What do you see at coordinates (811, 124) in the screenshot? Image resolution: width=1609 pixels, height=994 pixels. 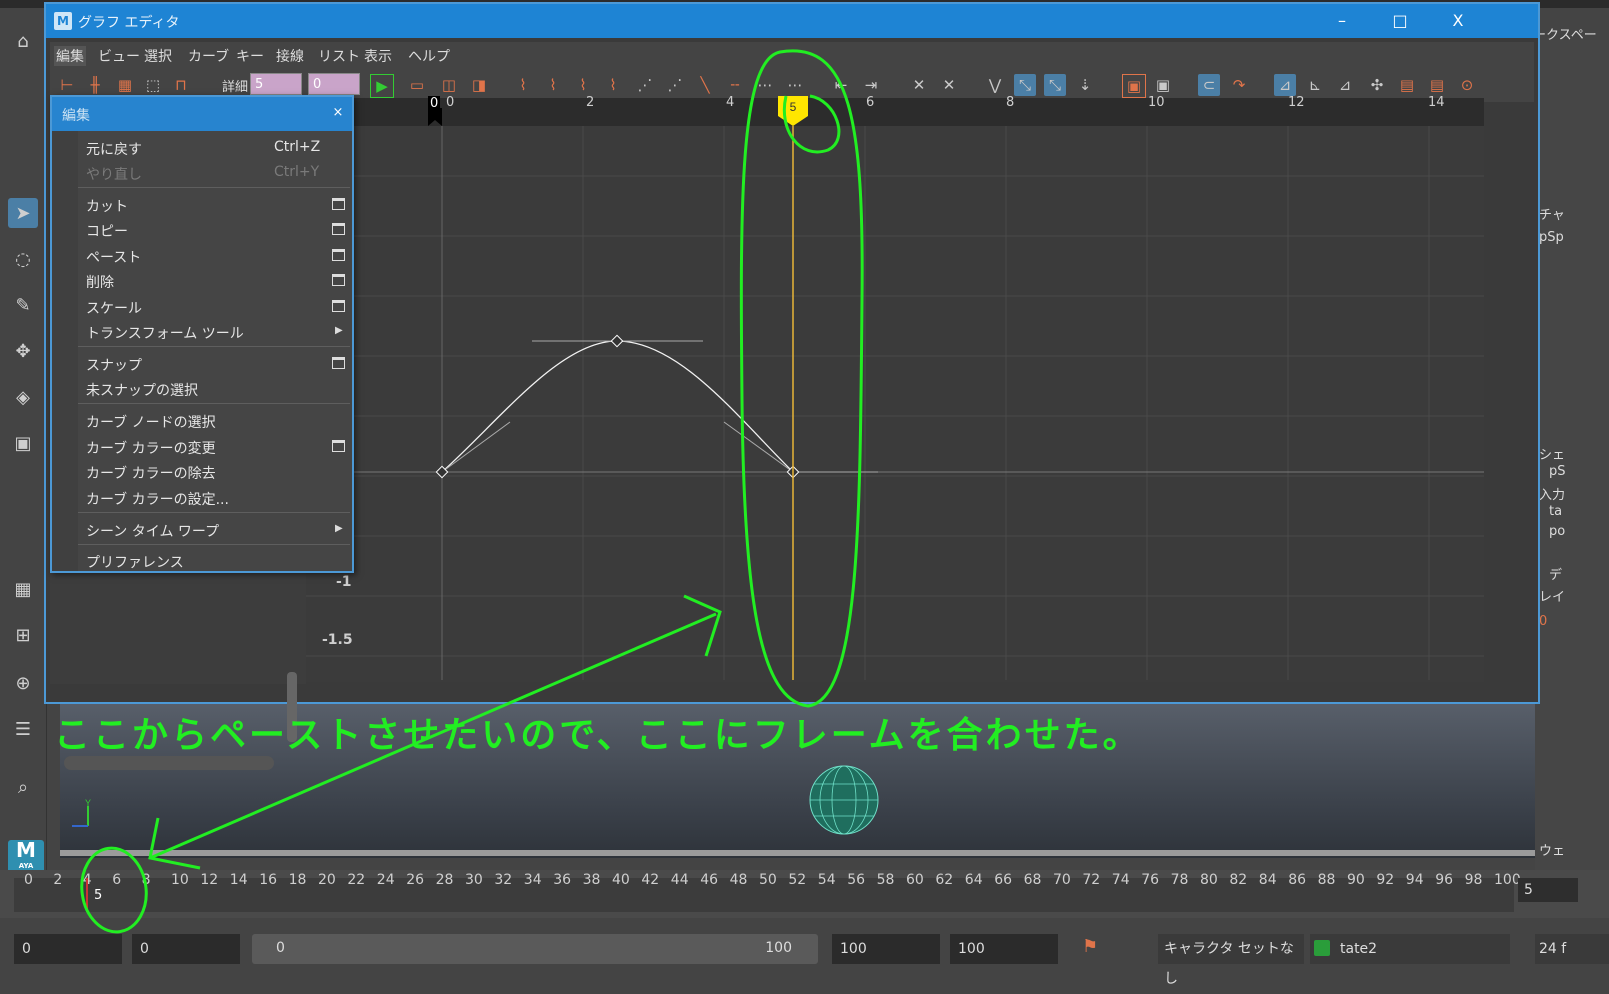 I see `highlight-loop` at bounding box center [811, 124].